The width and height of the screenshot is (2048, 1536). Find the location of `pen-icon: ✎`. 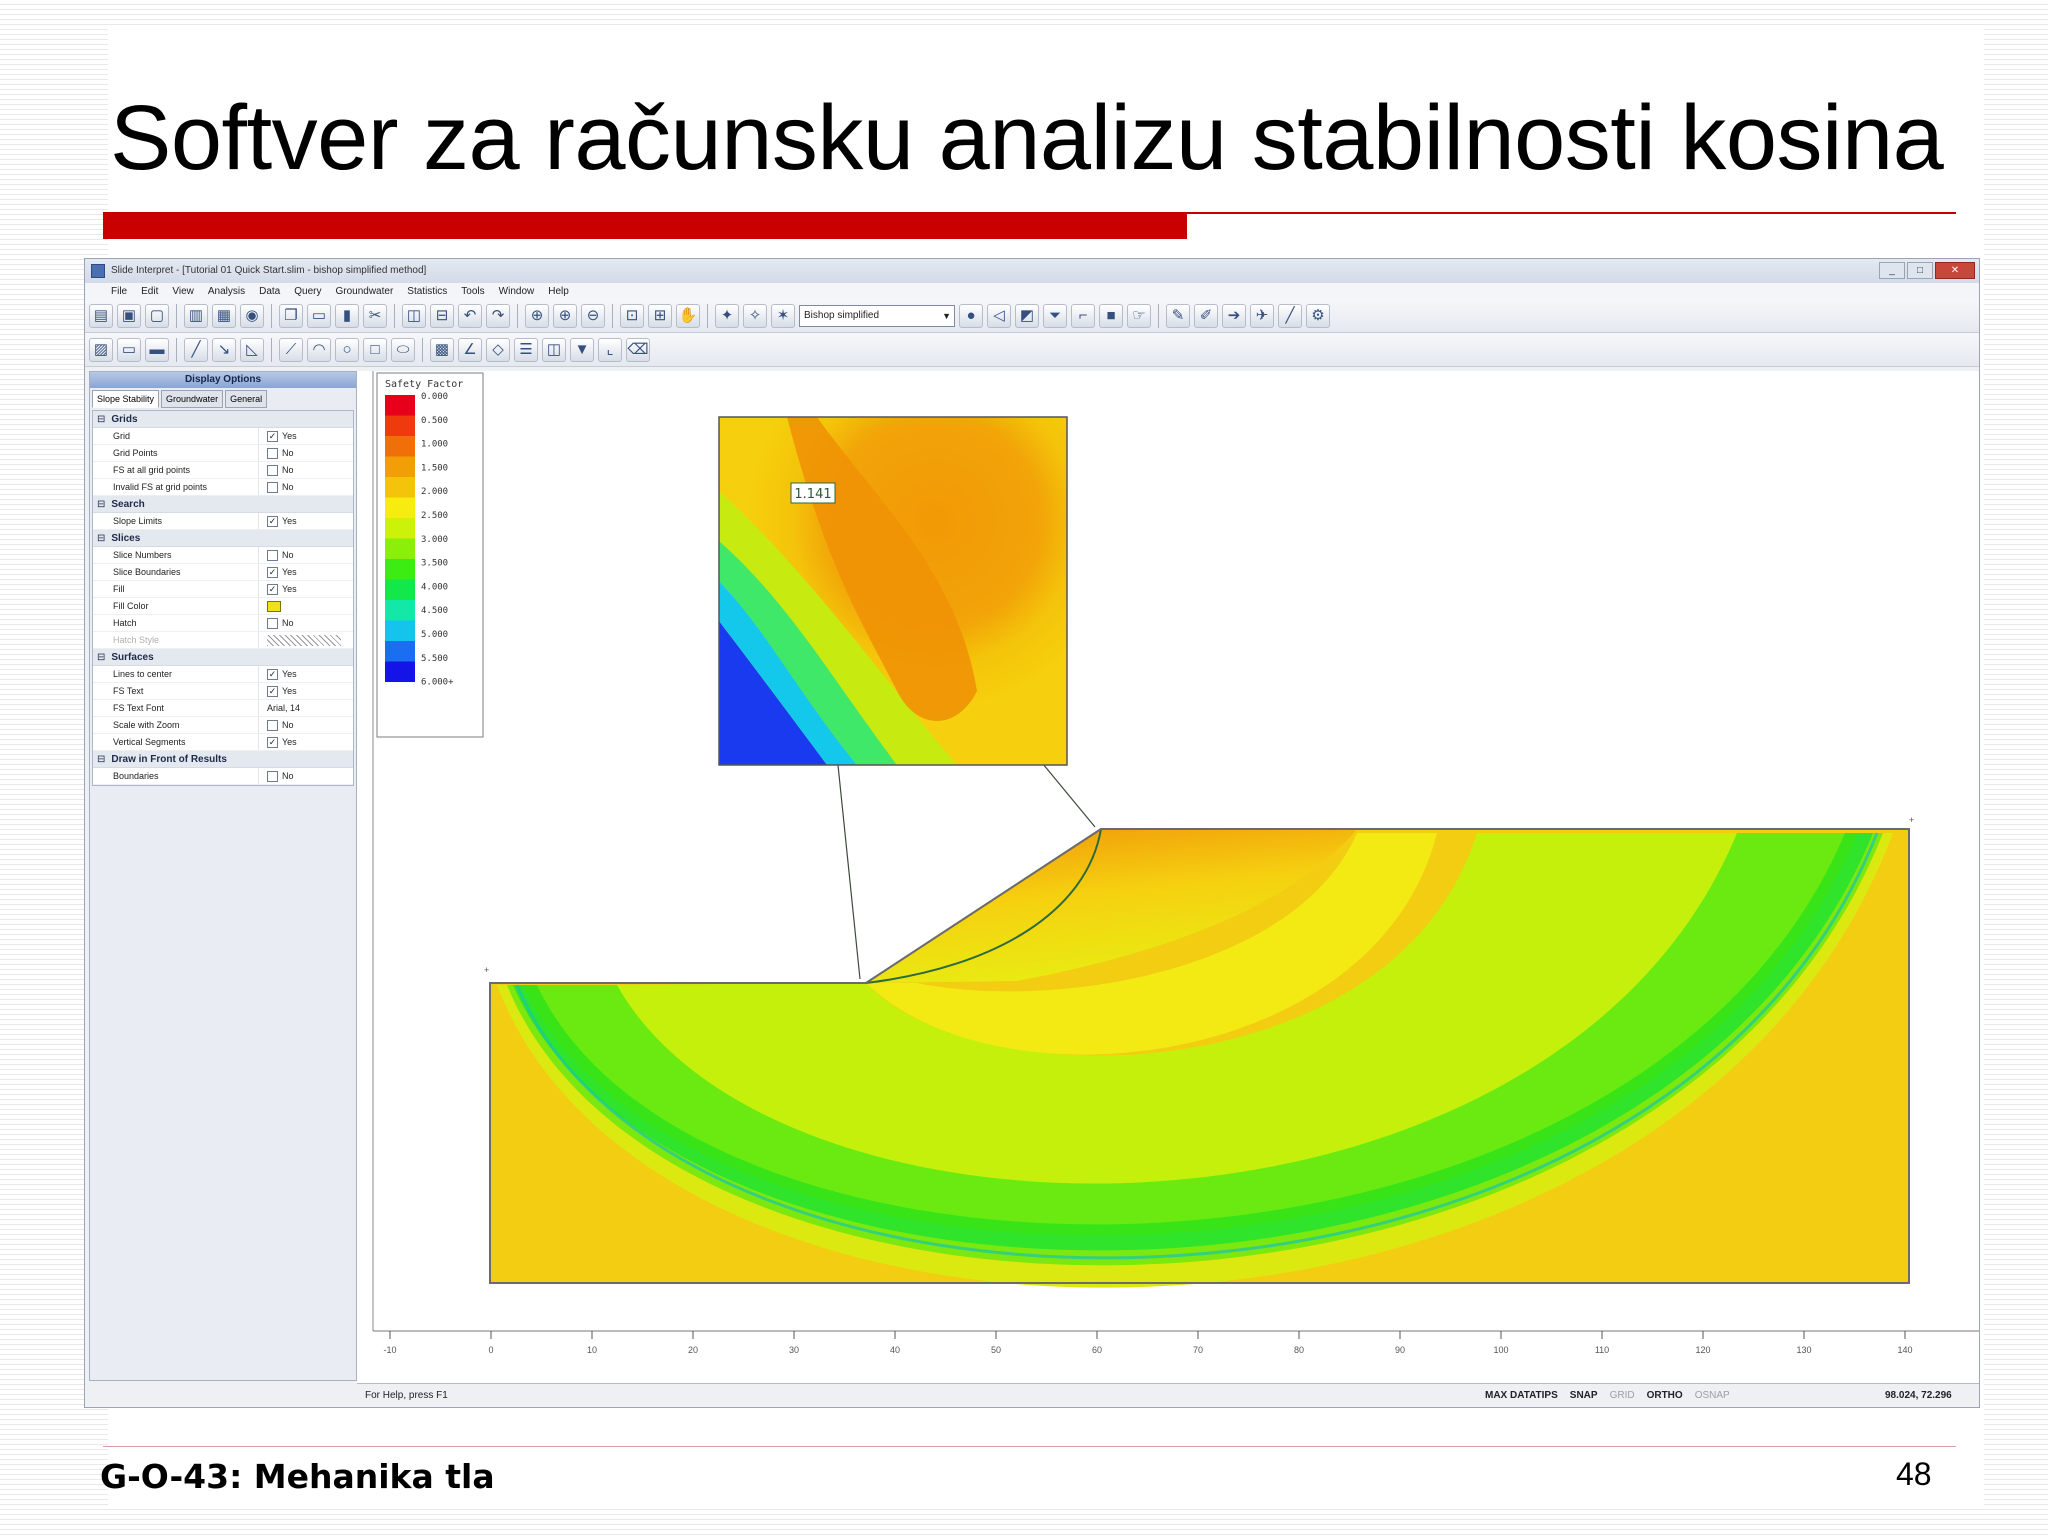

pen-icon: ✎ is located at coordinates (1178, 315).